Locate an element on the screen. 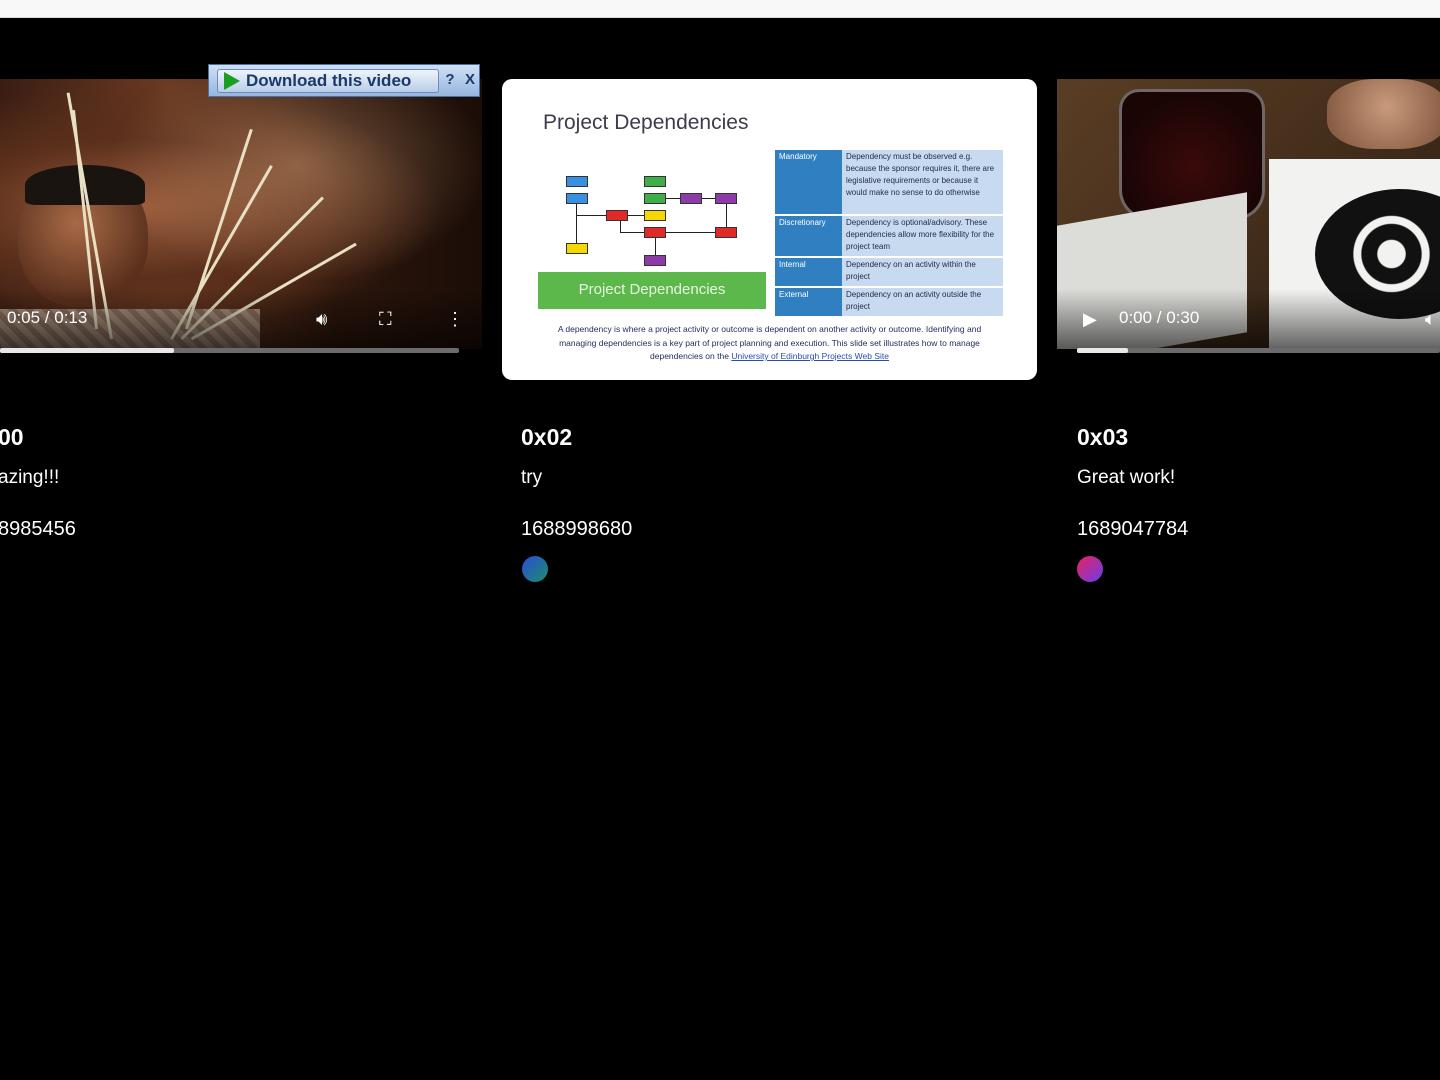  card-title: 0x02 is located at coordinates (547, 437).